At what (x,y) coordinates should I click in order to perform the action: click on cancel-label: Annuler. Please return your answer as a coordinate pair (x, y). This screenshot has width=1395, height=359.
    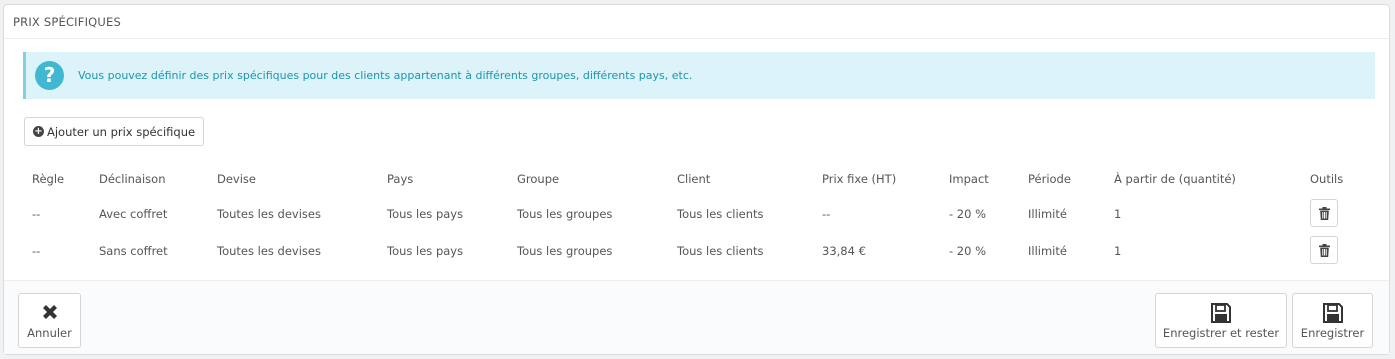
    Looking at the image, I should click on (49, 333).